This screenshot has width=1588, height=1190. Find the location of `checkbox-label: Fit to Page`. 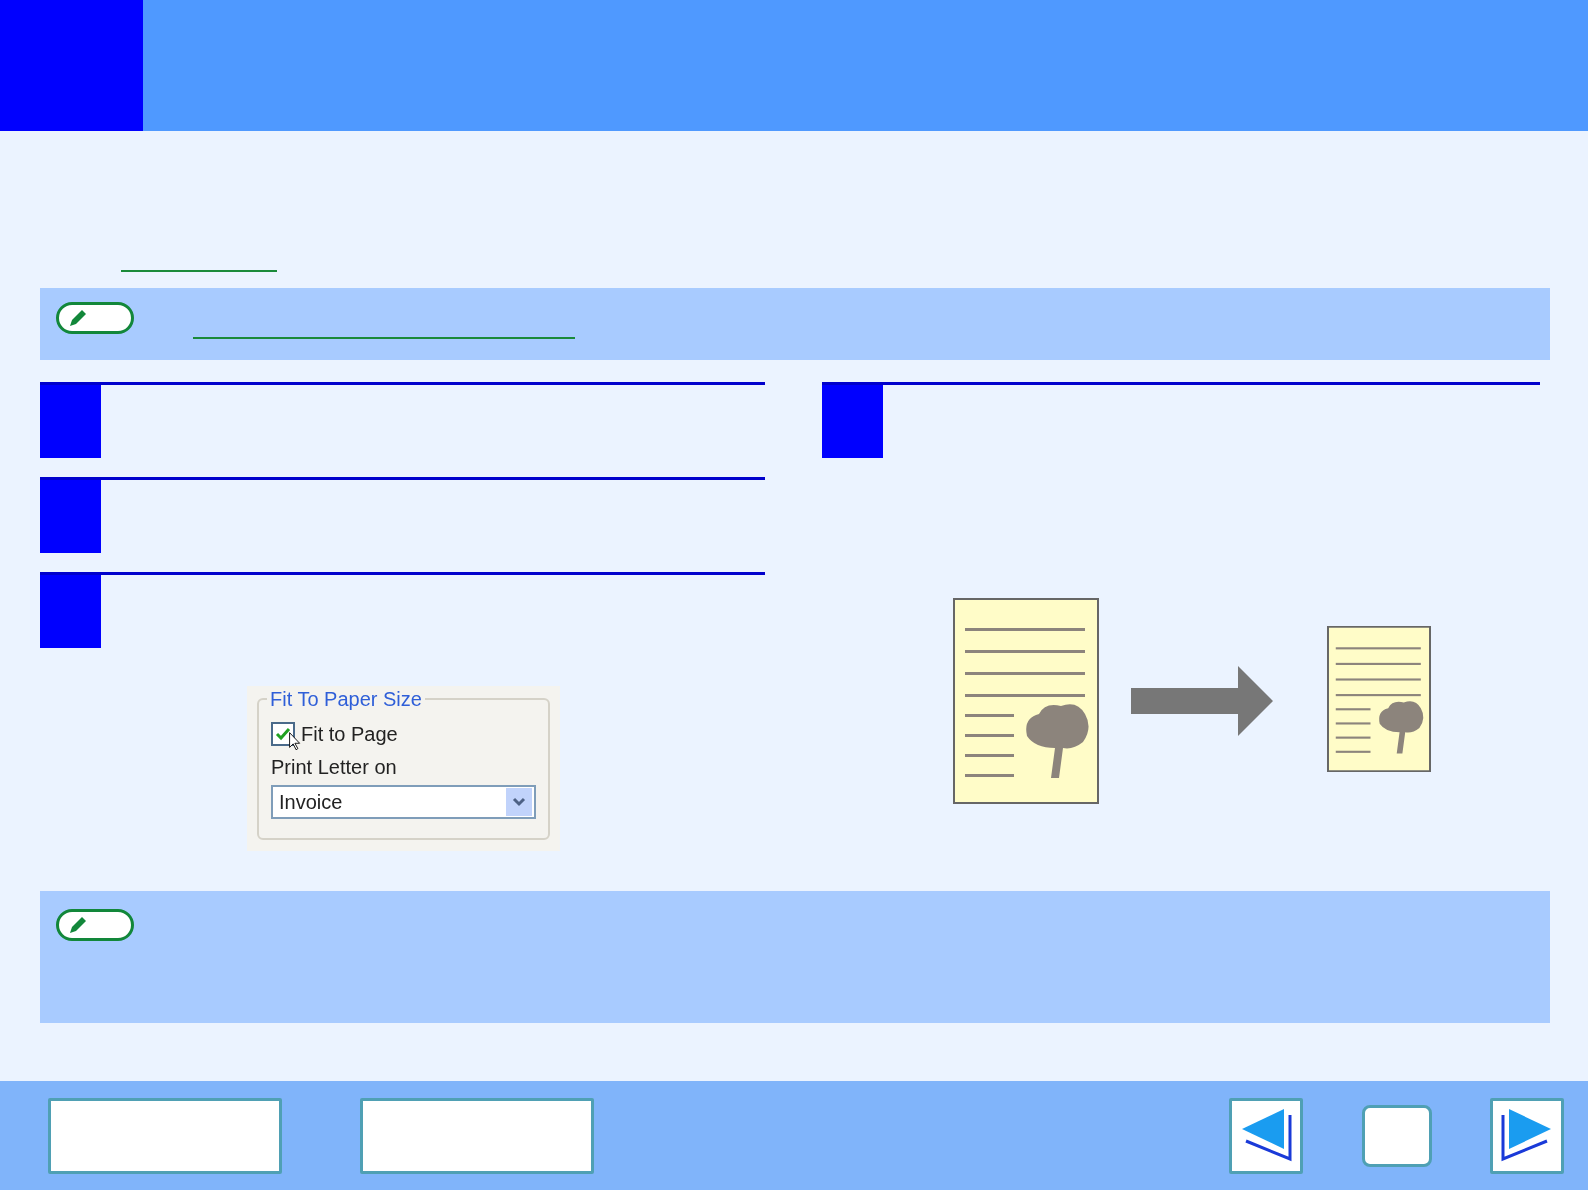

checkbox-label: Fit to Page is located at coordinates (349, 734).